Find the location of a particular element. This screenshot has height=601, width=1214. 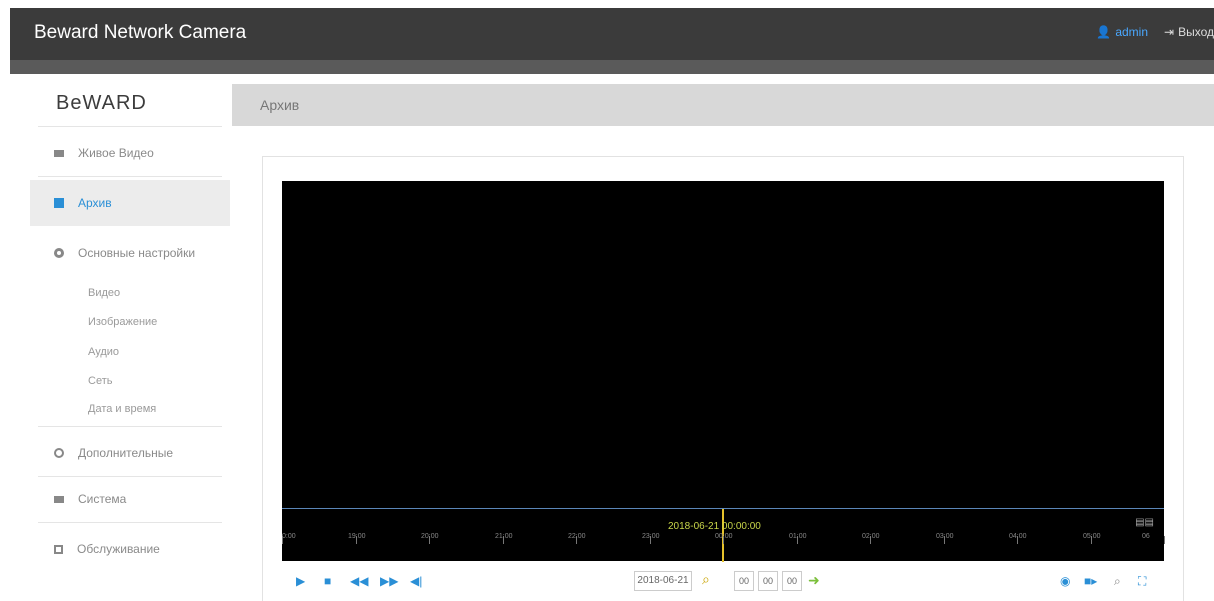

app-title: Beward Network Camera is located at coordinates (140, 32).